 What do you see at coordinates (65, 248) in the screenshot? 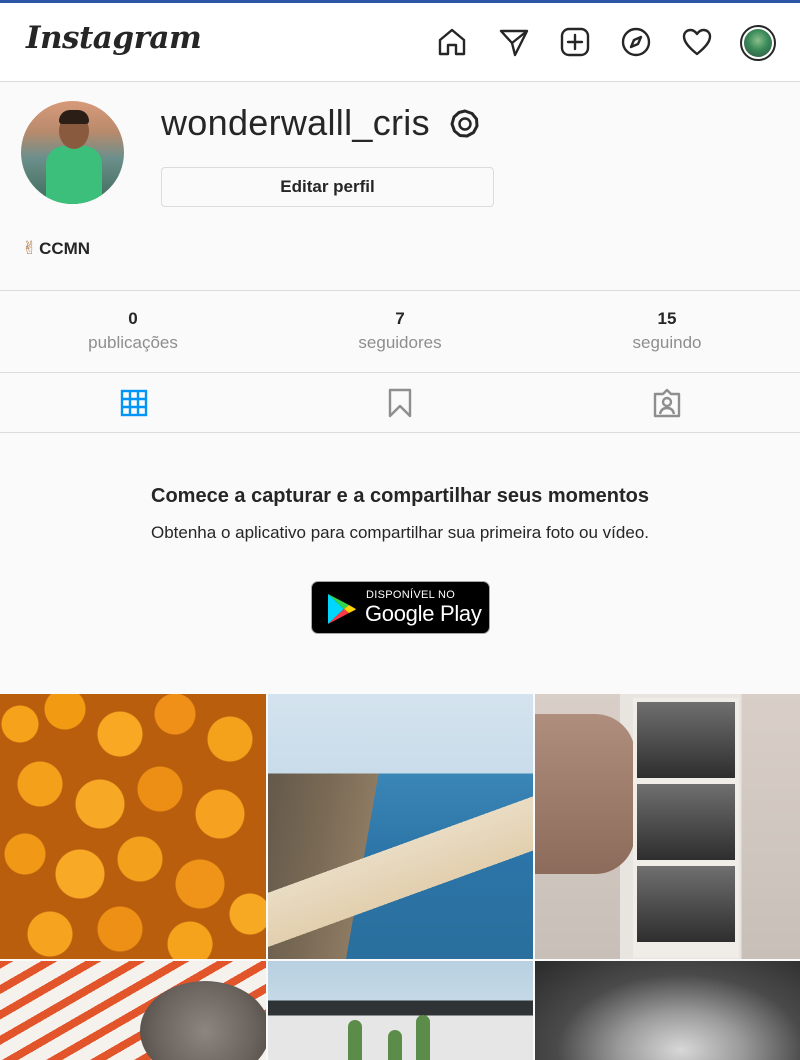
I see `bio-text: CCMN` at bounding box center [65, 248].